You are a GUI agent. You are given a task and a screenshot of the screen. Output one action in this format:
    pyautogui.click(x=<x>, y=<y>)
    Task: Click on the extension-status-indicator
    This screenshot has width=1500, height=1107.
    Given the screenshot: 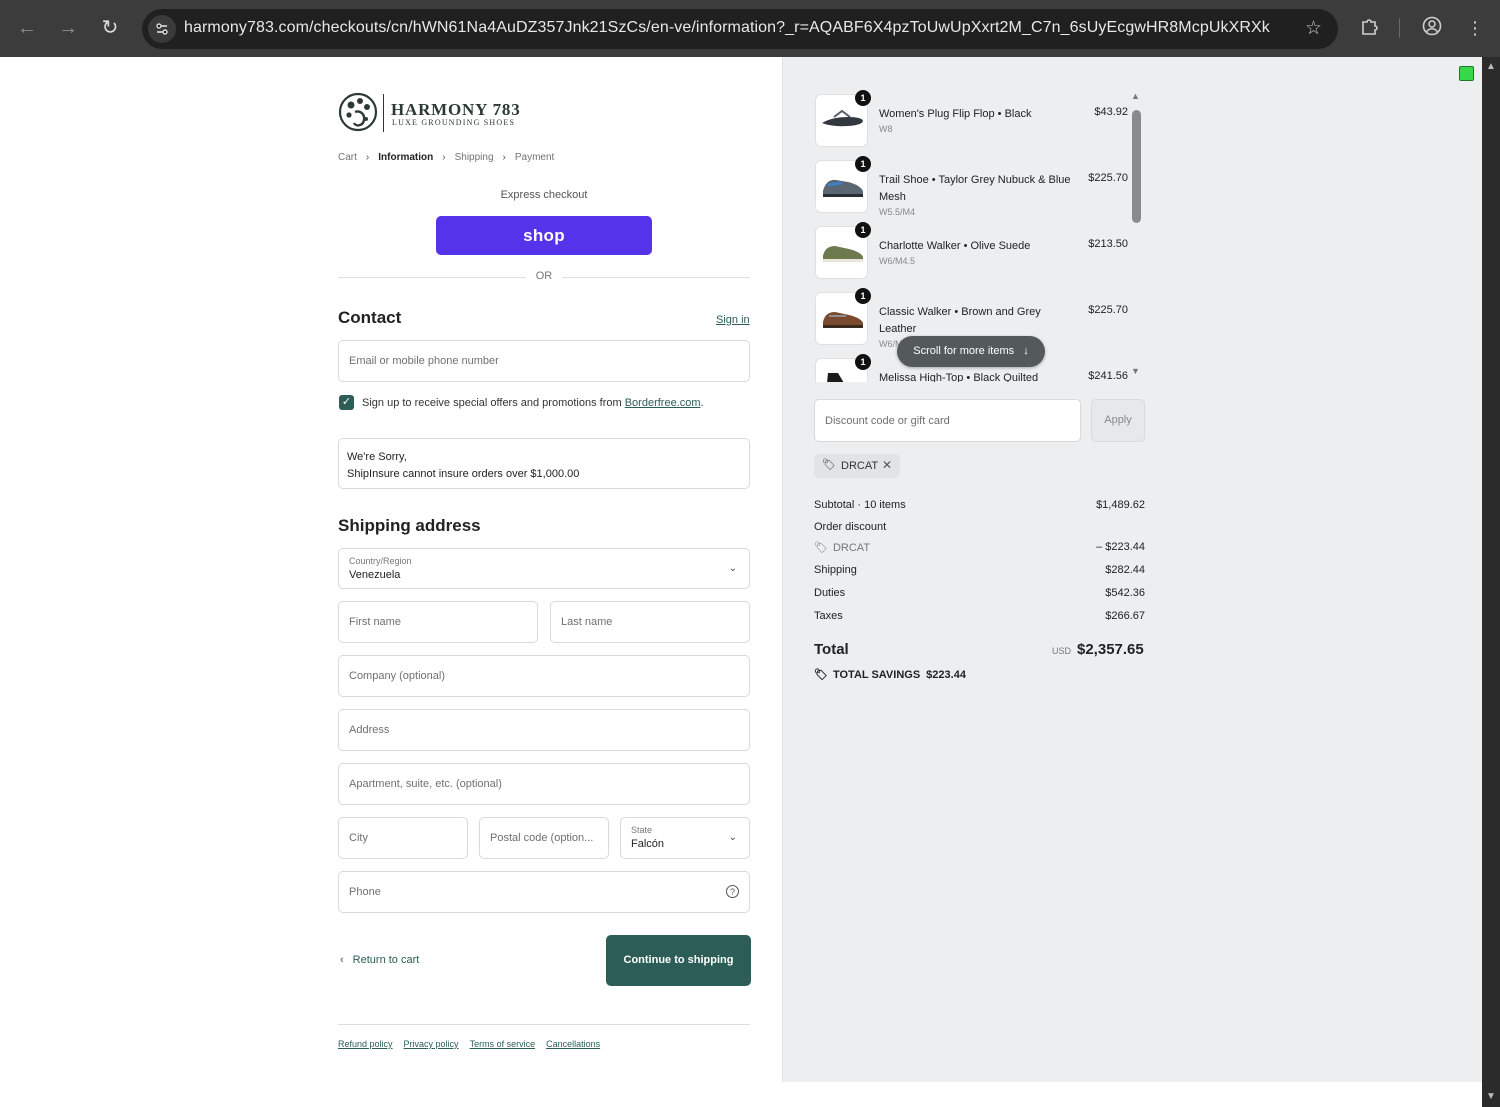 What is the action you would take?
    pyautogui.click(x=1466, y=73)
    